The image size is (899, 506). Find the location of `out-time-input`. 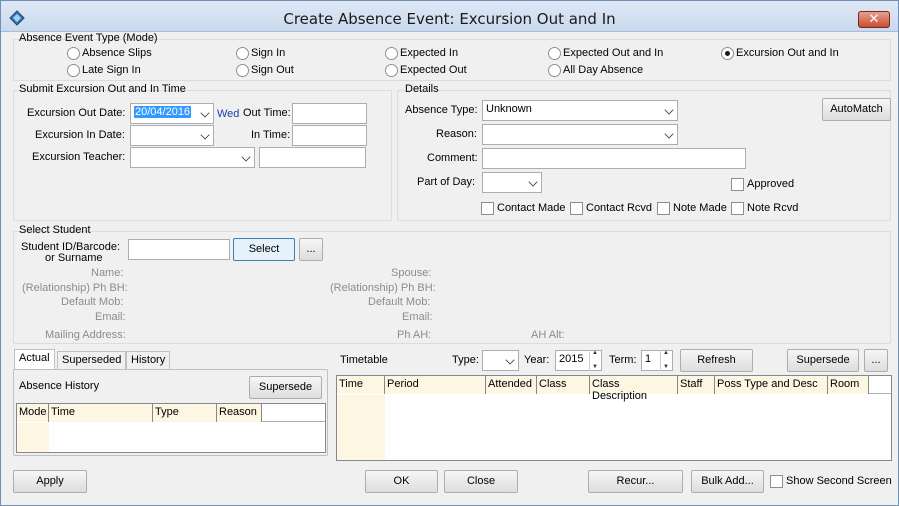

out-time-input is located at coordinates (329, 113).